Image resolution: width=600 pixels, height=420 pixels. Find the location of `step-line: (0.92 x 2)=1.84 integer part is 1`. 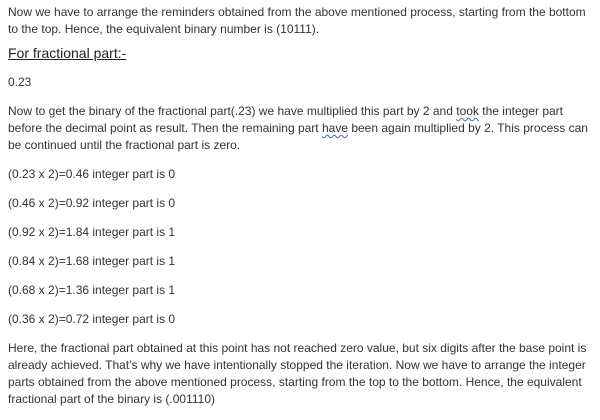

step-line: (0.92 x 2)=1.84 integer part is 1 is located at coordinates (92, 232).